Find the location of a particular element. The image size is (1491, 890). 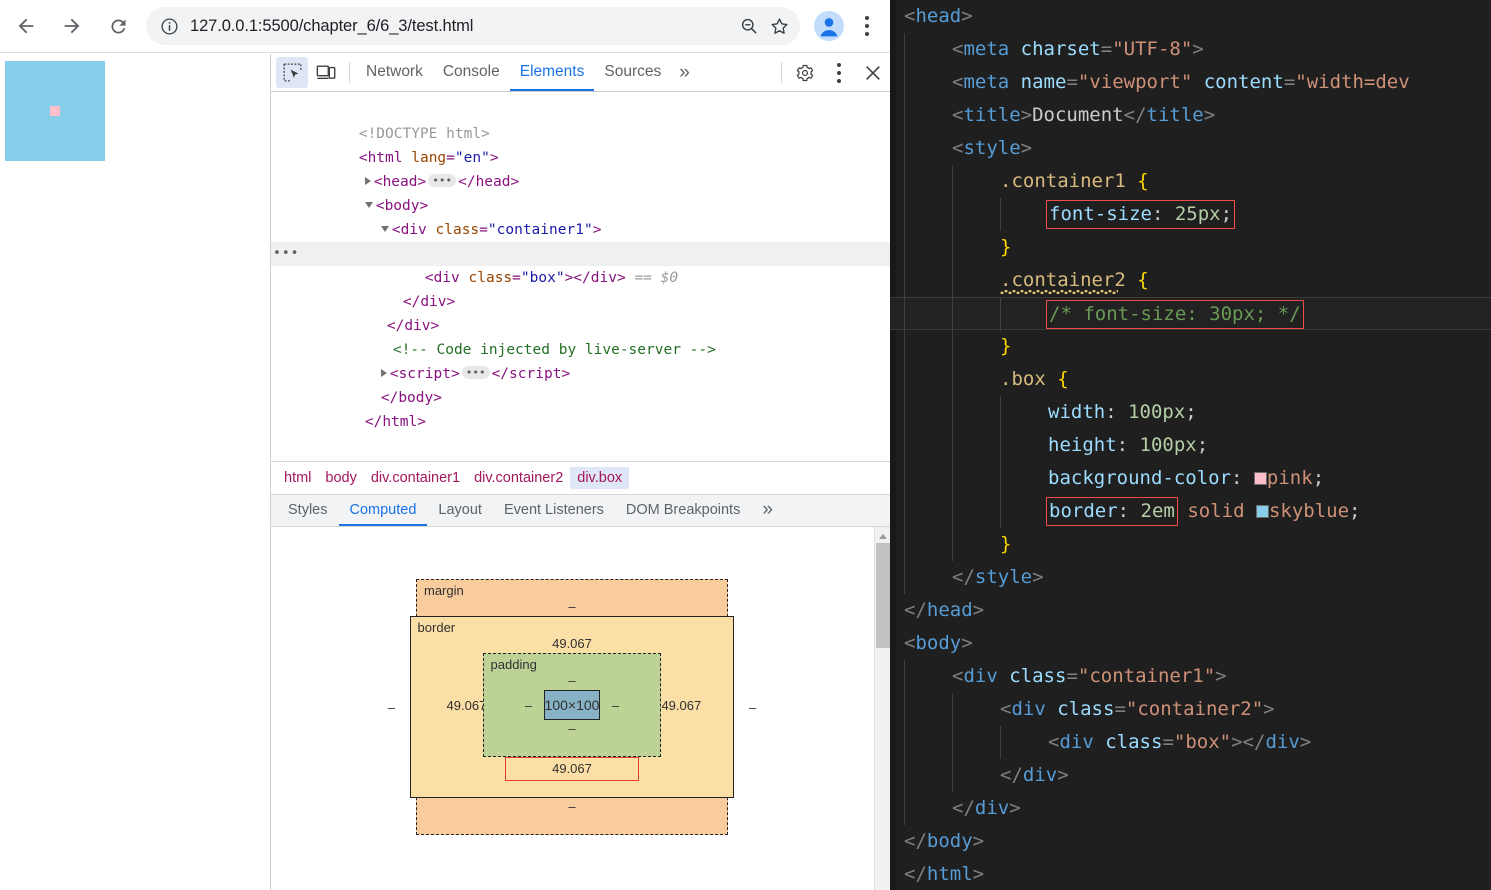

margin-left-value: – is located at coordinates (392, 707).